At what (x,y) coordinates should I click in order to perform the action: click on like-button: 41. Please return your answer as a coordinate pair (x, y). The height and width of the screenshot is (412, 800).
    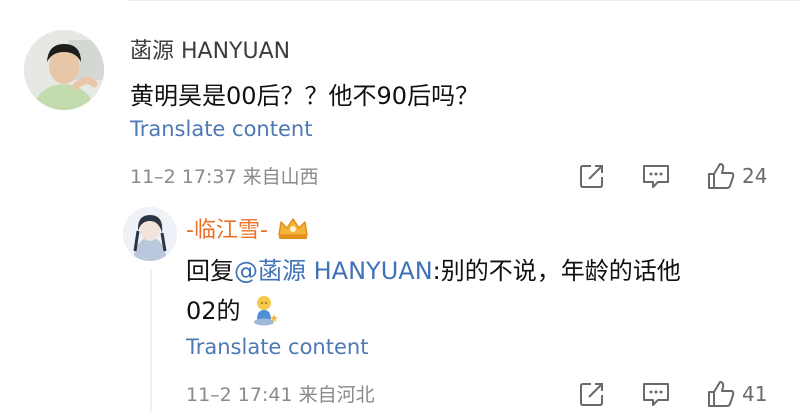
    Looking at the image, I should click on (736, 394).